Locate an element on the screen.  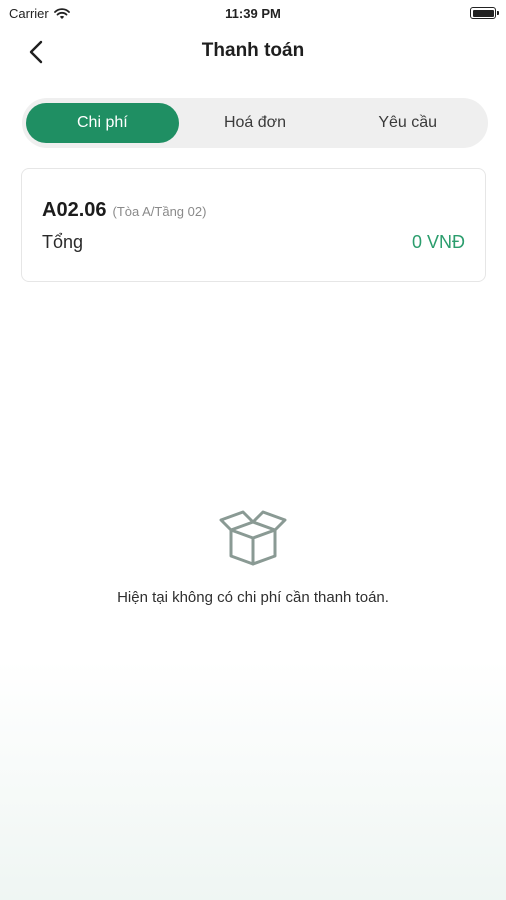
tab-hoa-don: Hoá đơn is located at coordinates (255, 123).